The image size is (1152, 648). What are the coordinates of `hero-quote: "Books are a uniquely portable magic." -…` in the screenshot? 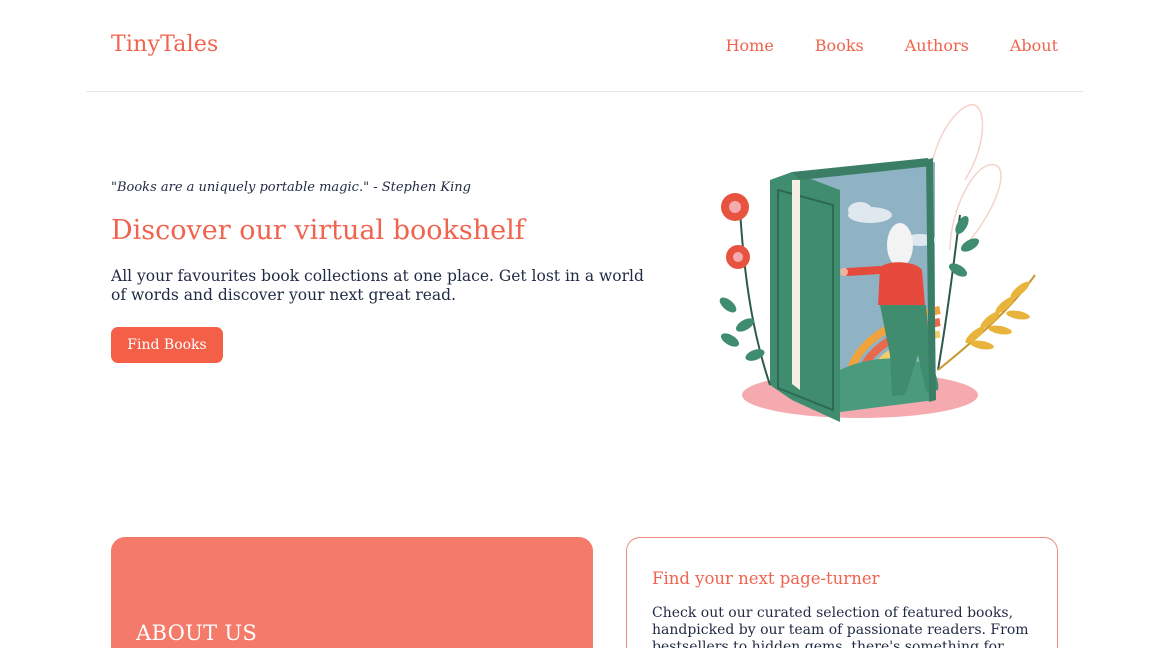 It's located at (291, 187).